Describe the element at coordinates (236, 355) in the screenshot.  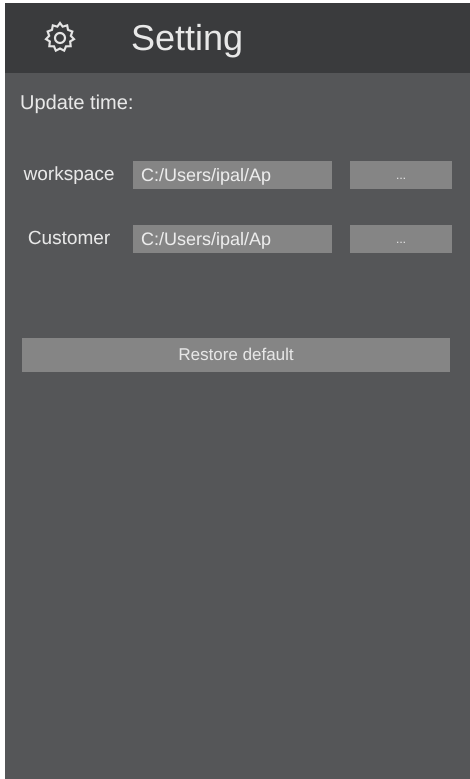
I see `restore-default-button: Restore default` at that location.